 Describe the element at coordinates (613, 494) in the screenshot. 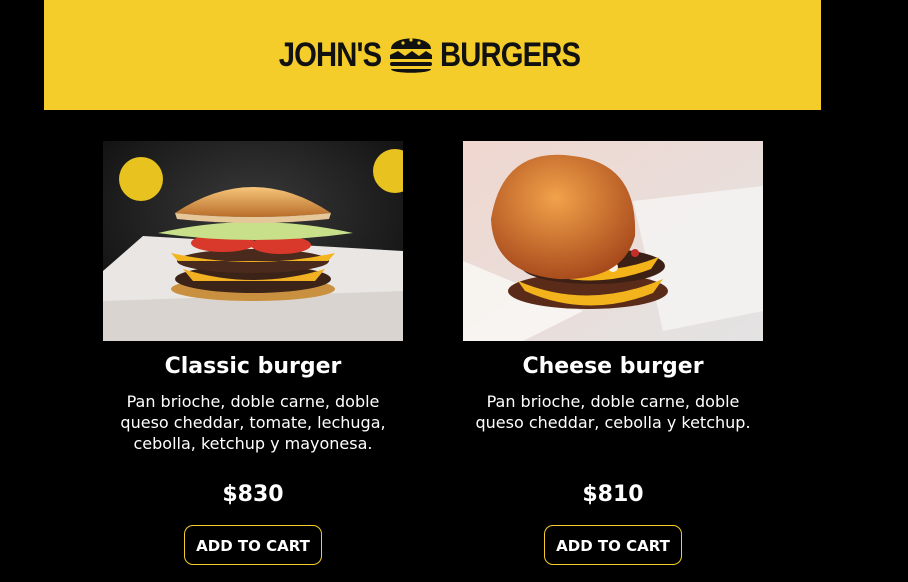

I see `product-price: $810` at that location.